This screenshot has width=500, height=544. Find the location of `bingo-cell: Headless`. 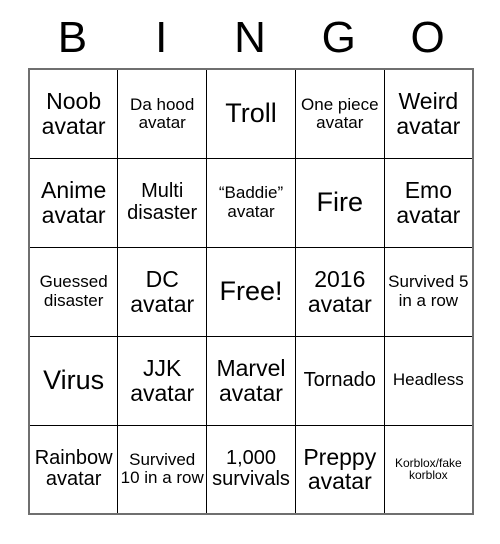

bingo-cell: Headless is located at coordinates (428, 380).